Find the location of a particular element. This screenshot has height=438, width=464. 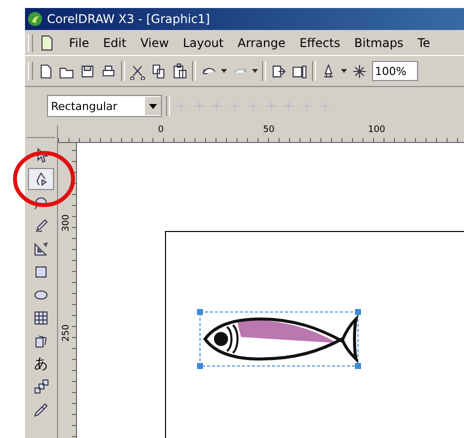

grid-icon is located at coordinates (41, 318).